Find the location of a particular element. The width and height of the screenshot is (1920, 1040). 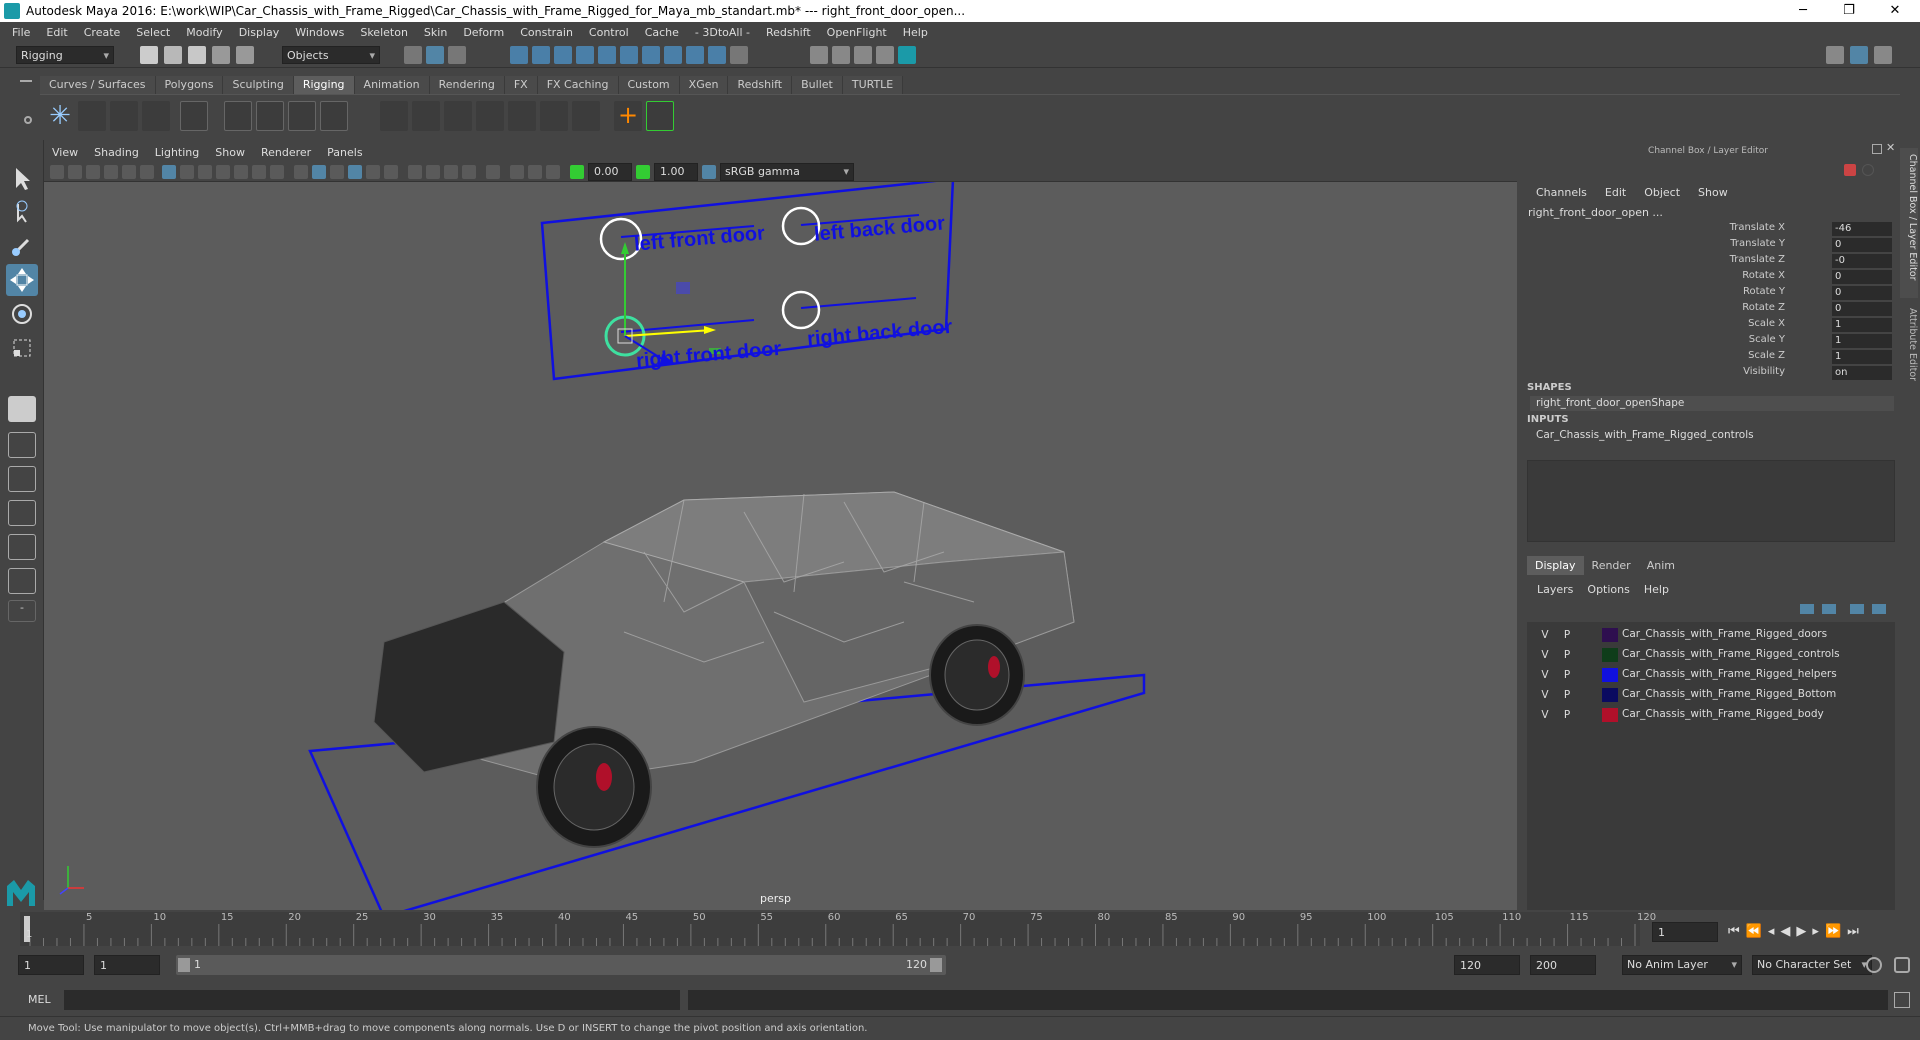

menu-modify: Modify is located at coordinates (204, 32).